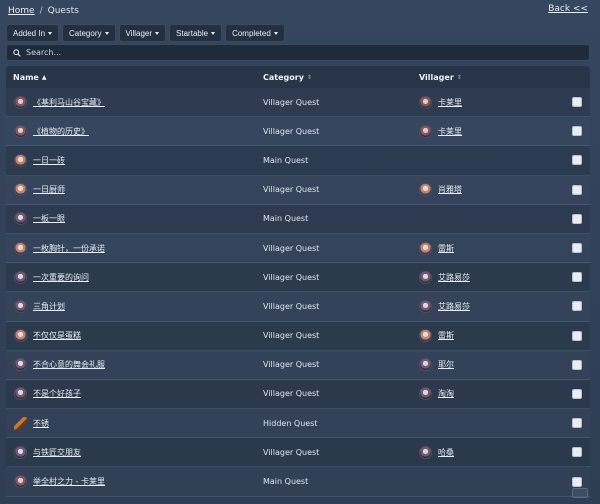  I want to click on quest-name-cell: 三角计划, so click(39, 306).